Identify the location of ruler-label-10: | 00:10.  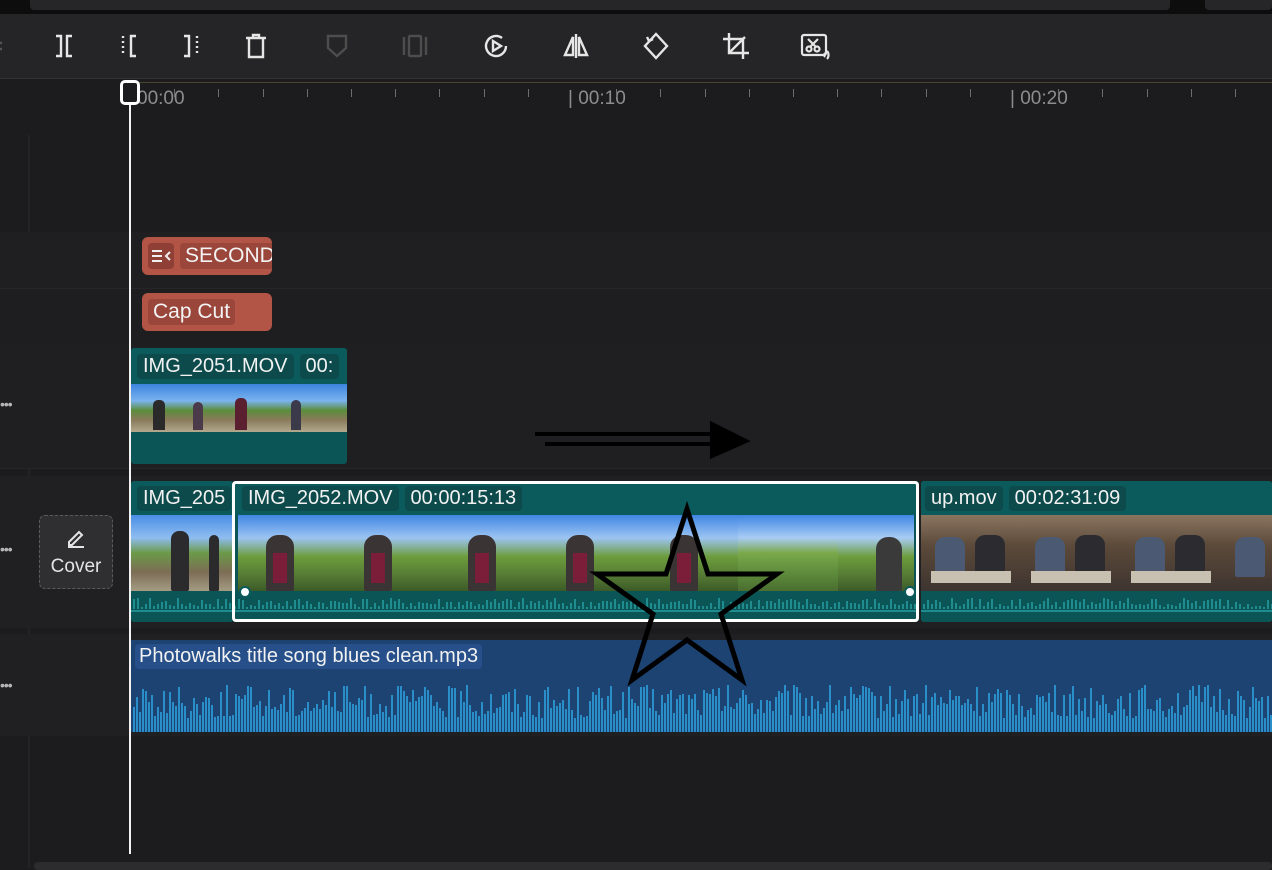
(597, 98).